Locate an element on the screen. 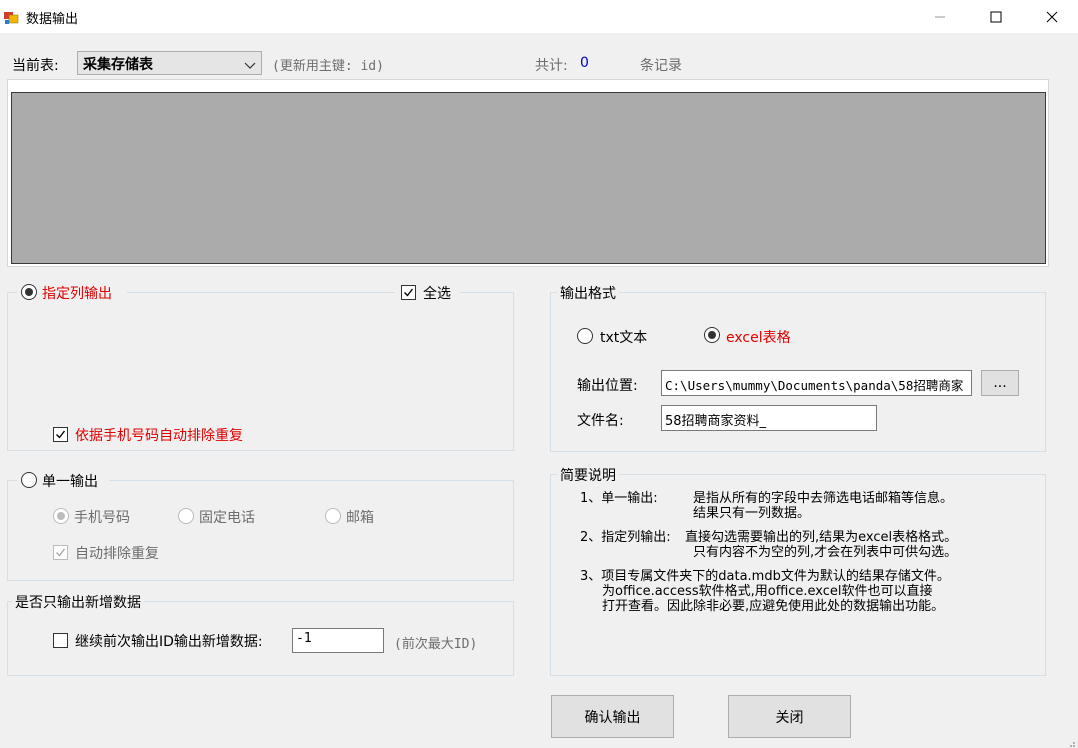 This screenshot has height=748, width=1078. app-icon is located at coordinates (11, 17).